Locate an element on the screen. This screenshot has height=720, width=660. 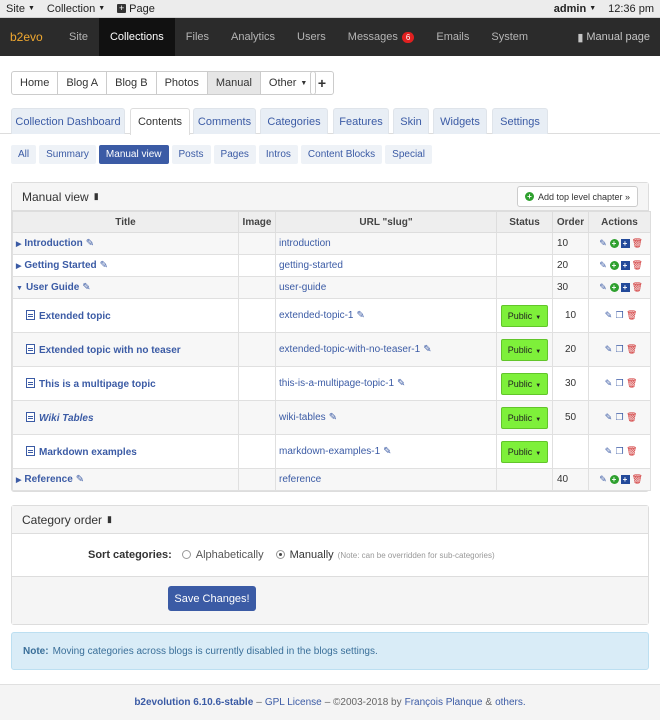
item-title: Extended topic with no teaser is located at coordinates (125, 349).